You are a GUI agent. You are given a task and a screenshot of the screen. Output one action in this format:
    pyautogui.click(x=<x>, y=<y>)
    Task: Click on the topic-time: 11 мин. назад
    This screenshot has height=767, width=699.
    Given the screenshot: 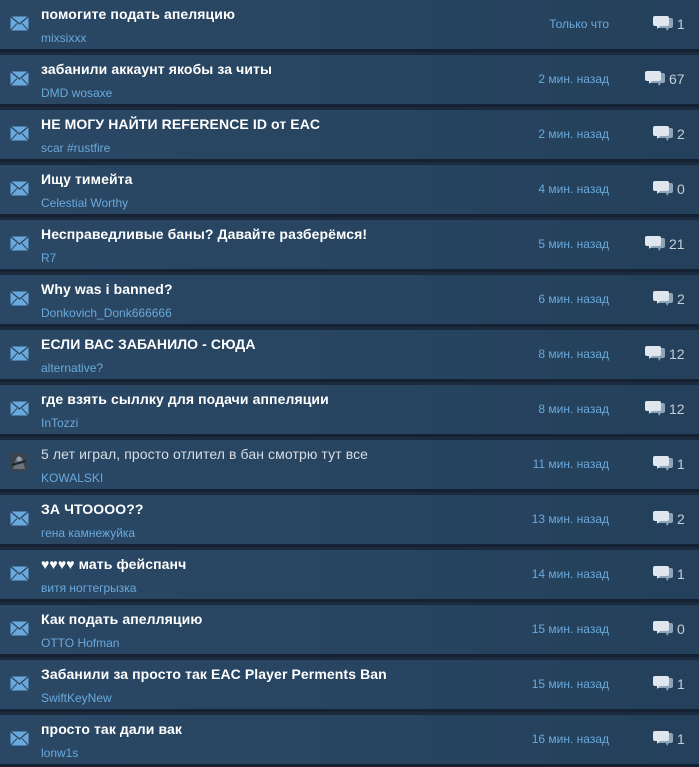 What is the action you would take?
    pyautogui.click(x=570, y=464)
    